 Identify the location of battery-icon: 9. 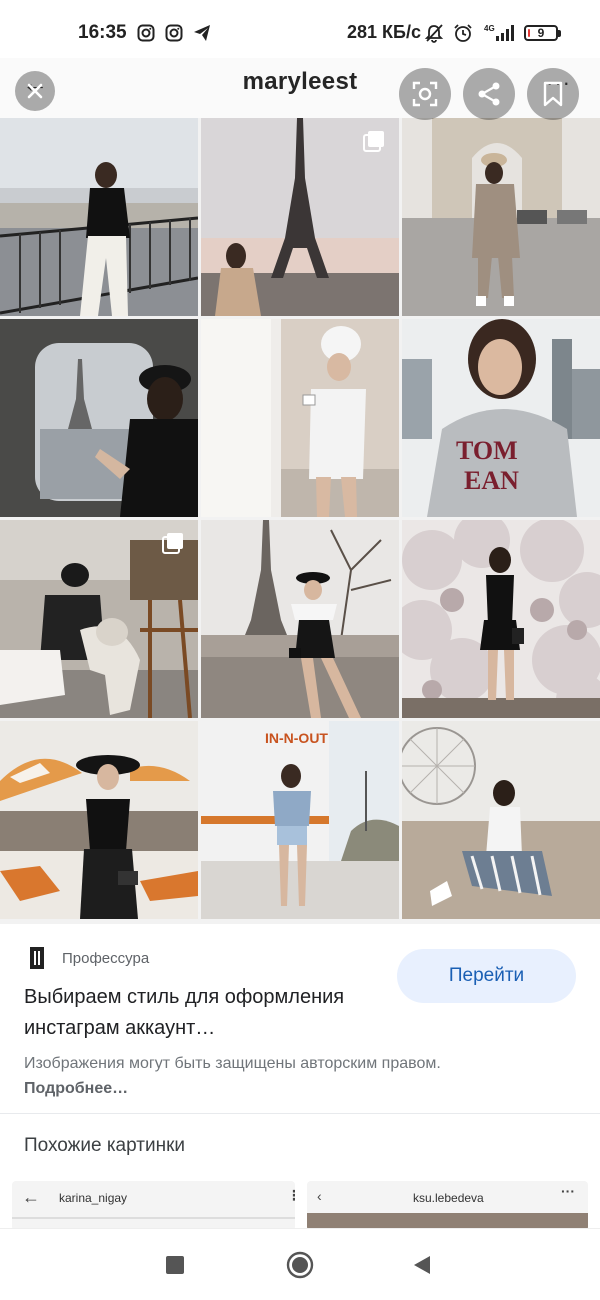
(541, 33).